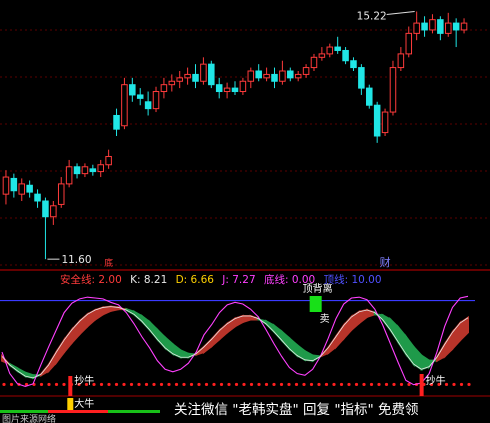 This screenshot has height=423, width=490. Describe the element at coordinates (352, 280) in the screenshot. I see `header-item-top: 顶线: 10.00` at that location.